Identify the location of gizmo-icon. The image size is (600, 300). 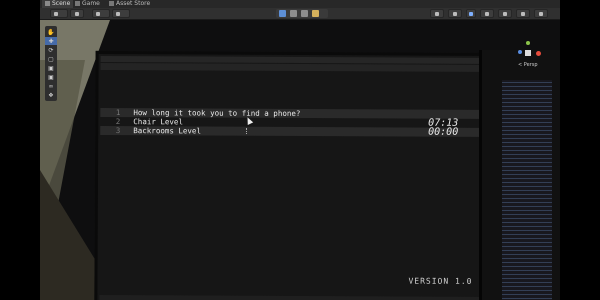
(304, 13).